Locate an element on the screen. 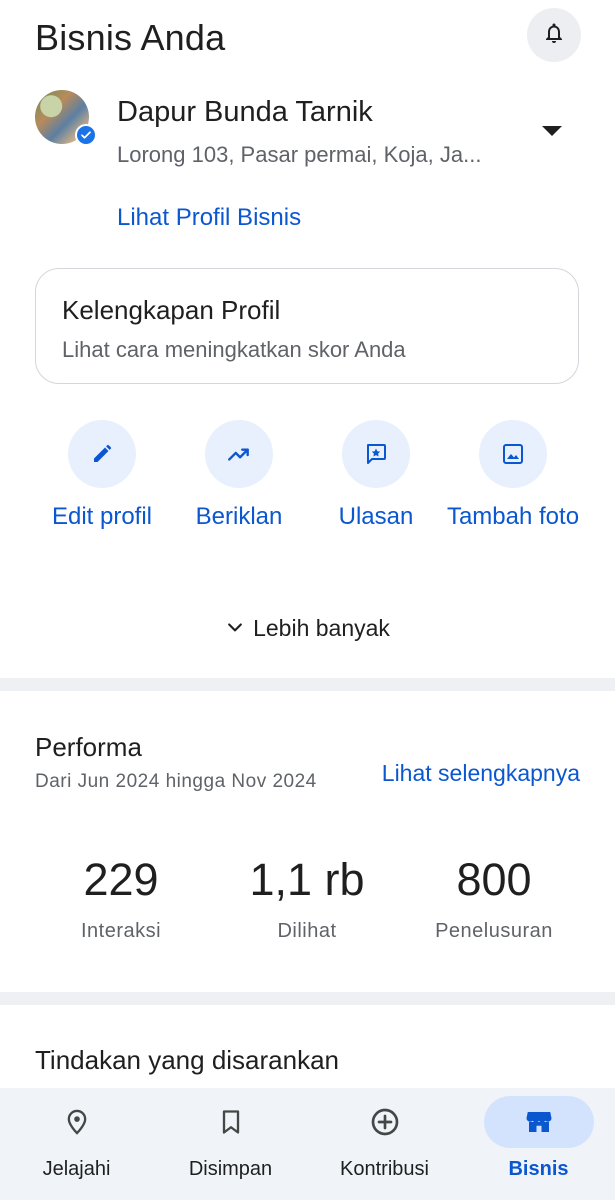  advertise-button: Beriklan is located at coordinates (239, 476).